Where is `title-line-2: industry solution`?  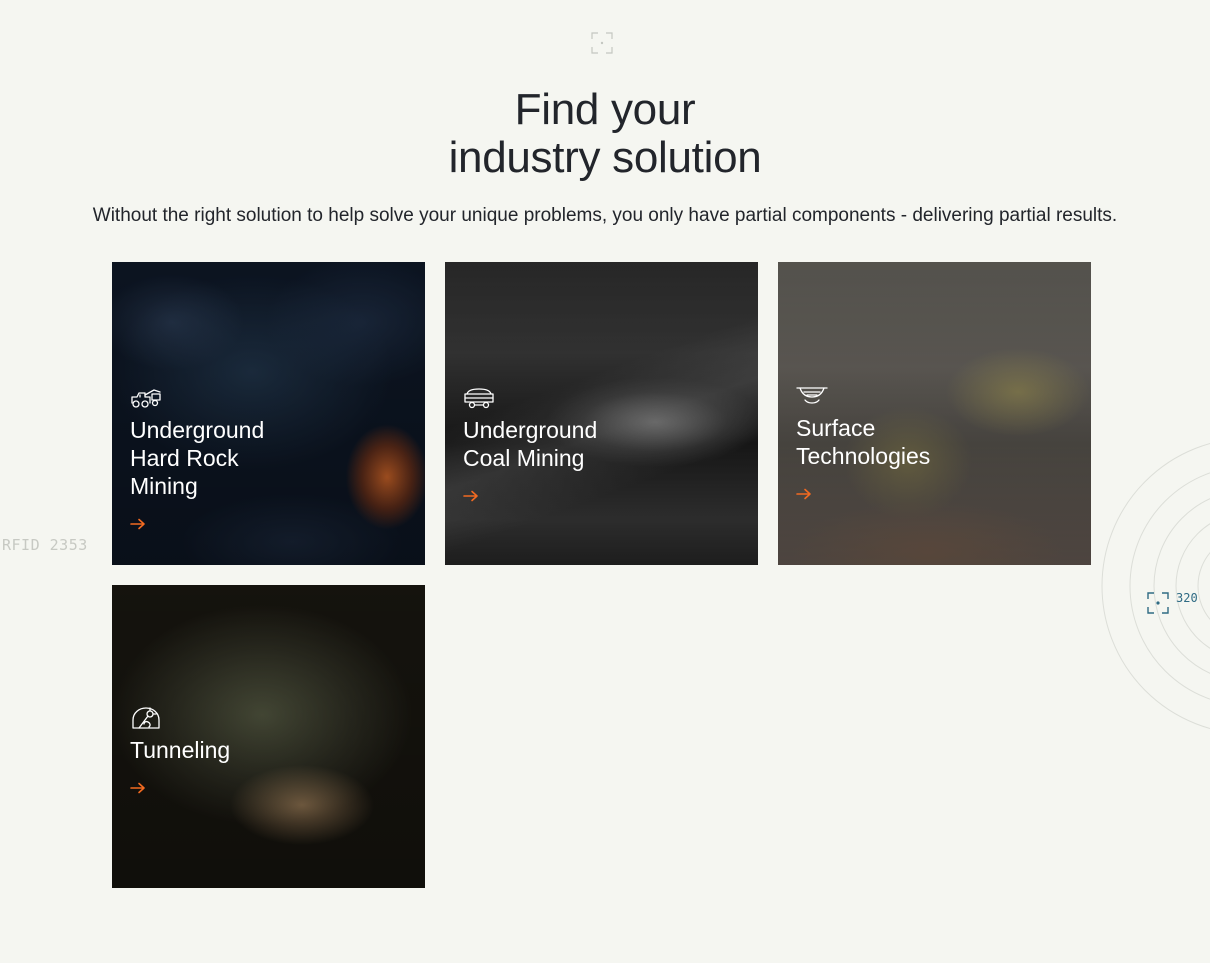 title-line-2: industry solution is located at coordinates (605, 157).